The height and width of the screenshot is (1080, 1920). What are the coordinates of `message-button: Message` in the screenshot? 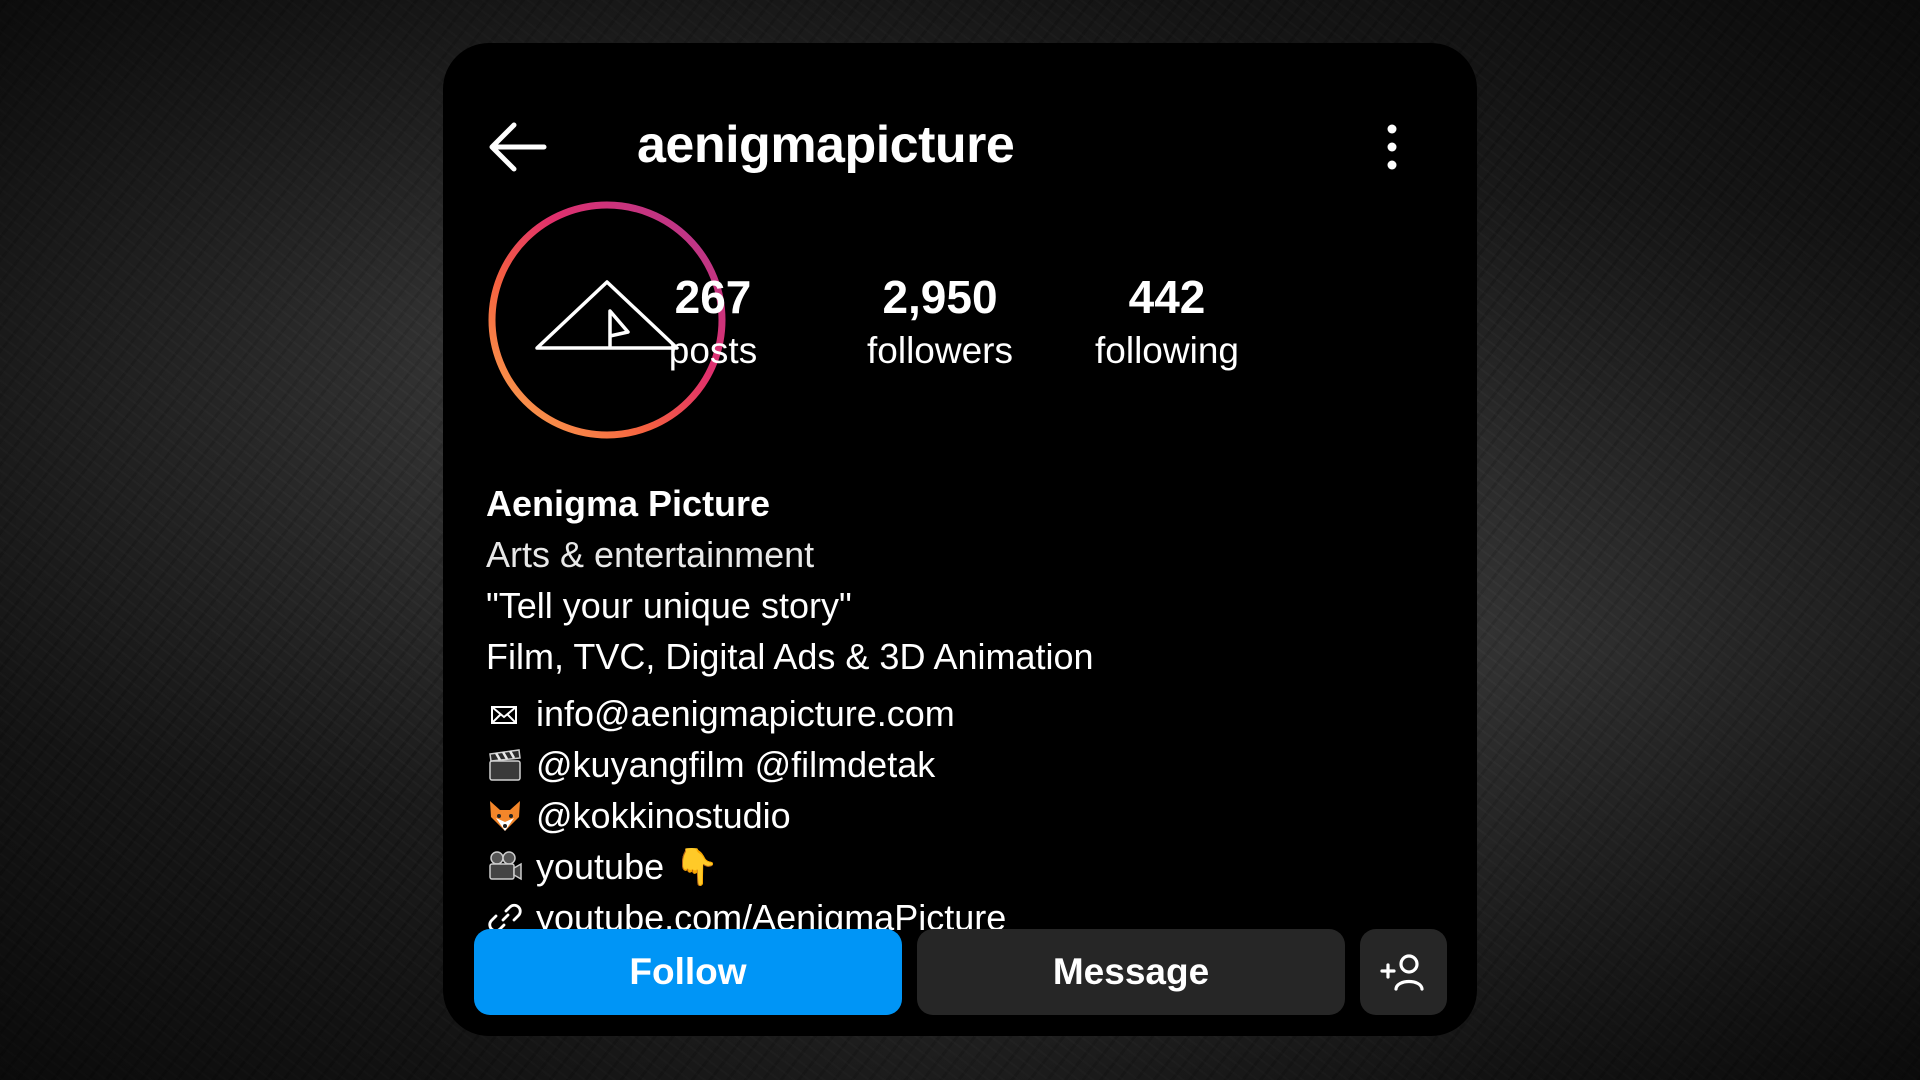 It's located at (1131, 972).